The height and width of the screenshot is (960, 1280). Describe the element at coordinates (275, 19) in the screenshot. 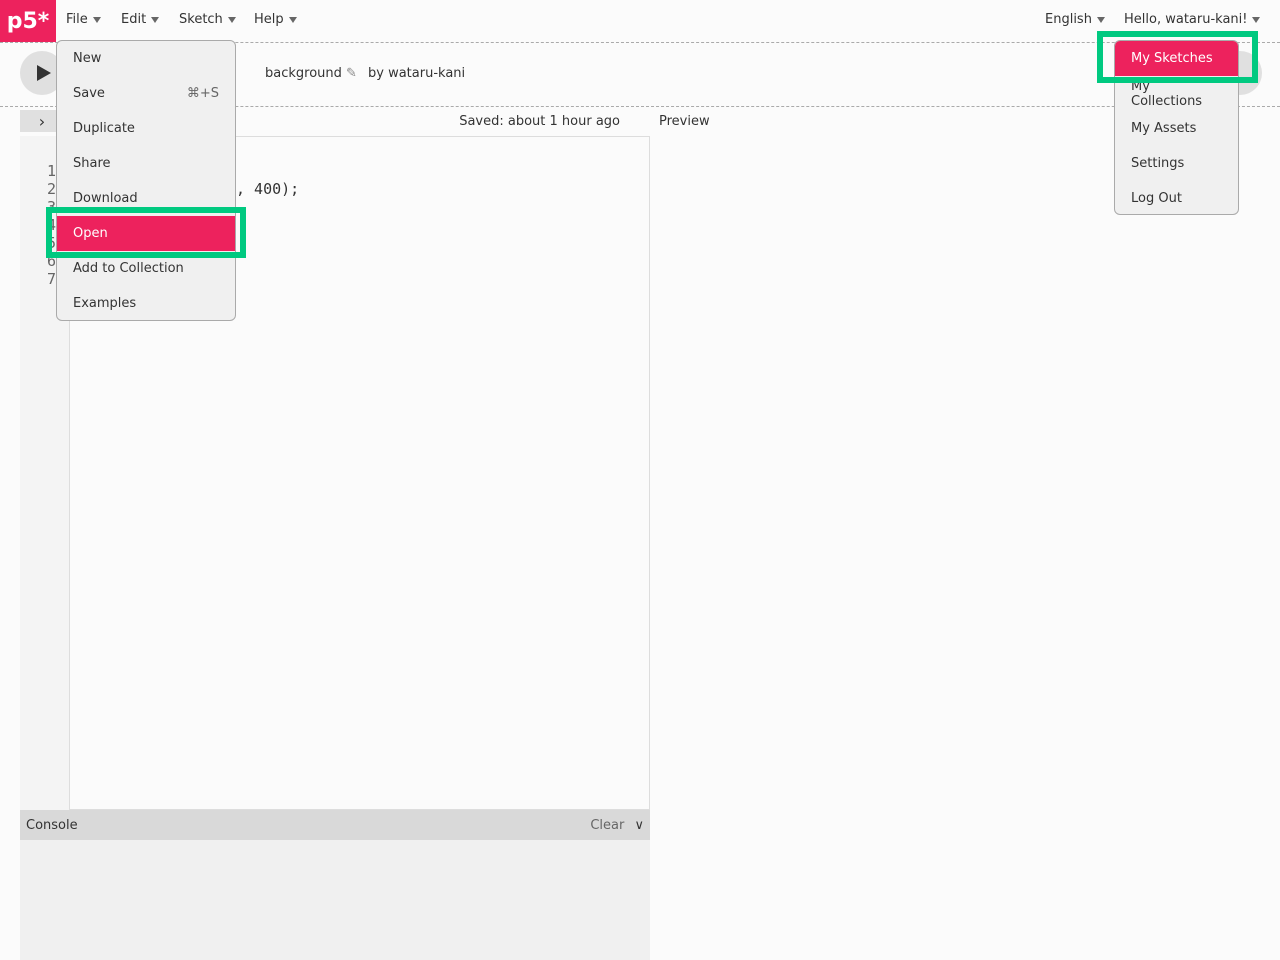

I see `nav-help: Help` at that location.